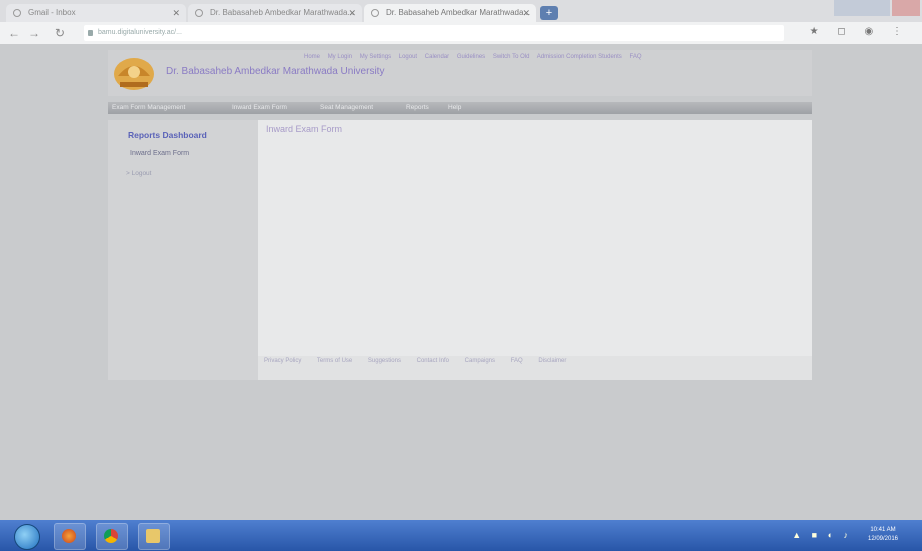 The width and height of the screenshot is (922, 551). I want to click on system-tray-icons: ▲ ■ ◐ ♪, so click(822, 535).